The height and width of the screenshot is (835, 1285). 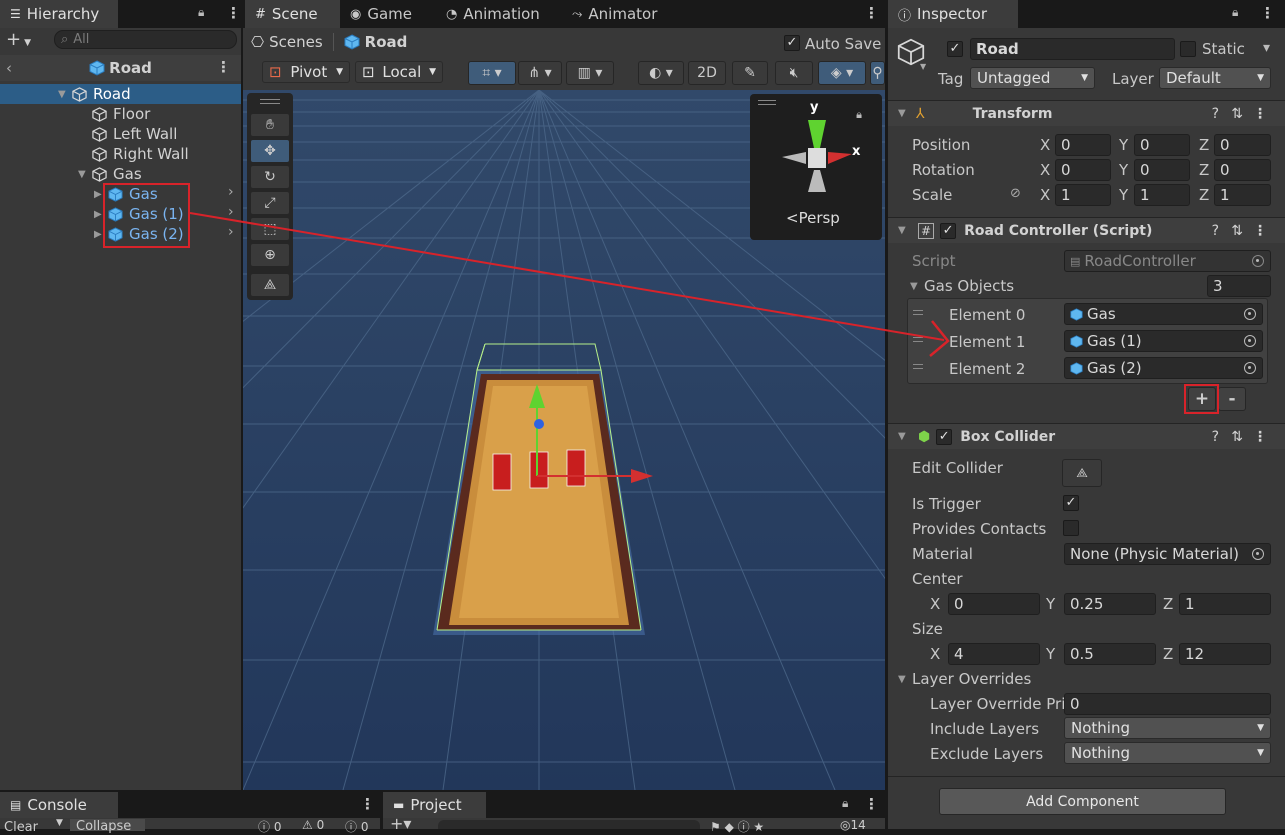 What do you see at coordinates (399, 72) in the screenshot?
I see `local-dropdown: ⊡ Local ▼` at bounding box center [399, 72].